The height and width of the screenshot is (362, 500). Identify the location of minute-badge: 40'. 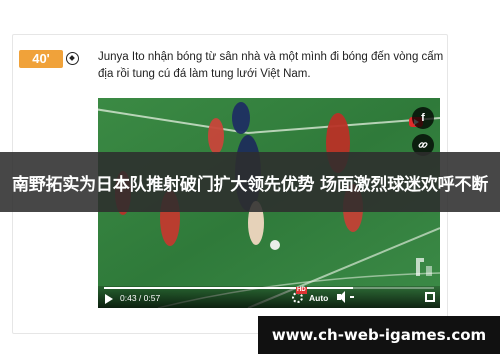
(41, 59).